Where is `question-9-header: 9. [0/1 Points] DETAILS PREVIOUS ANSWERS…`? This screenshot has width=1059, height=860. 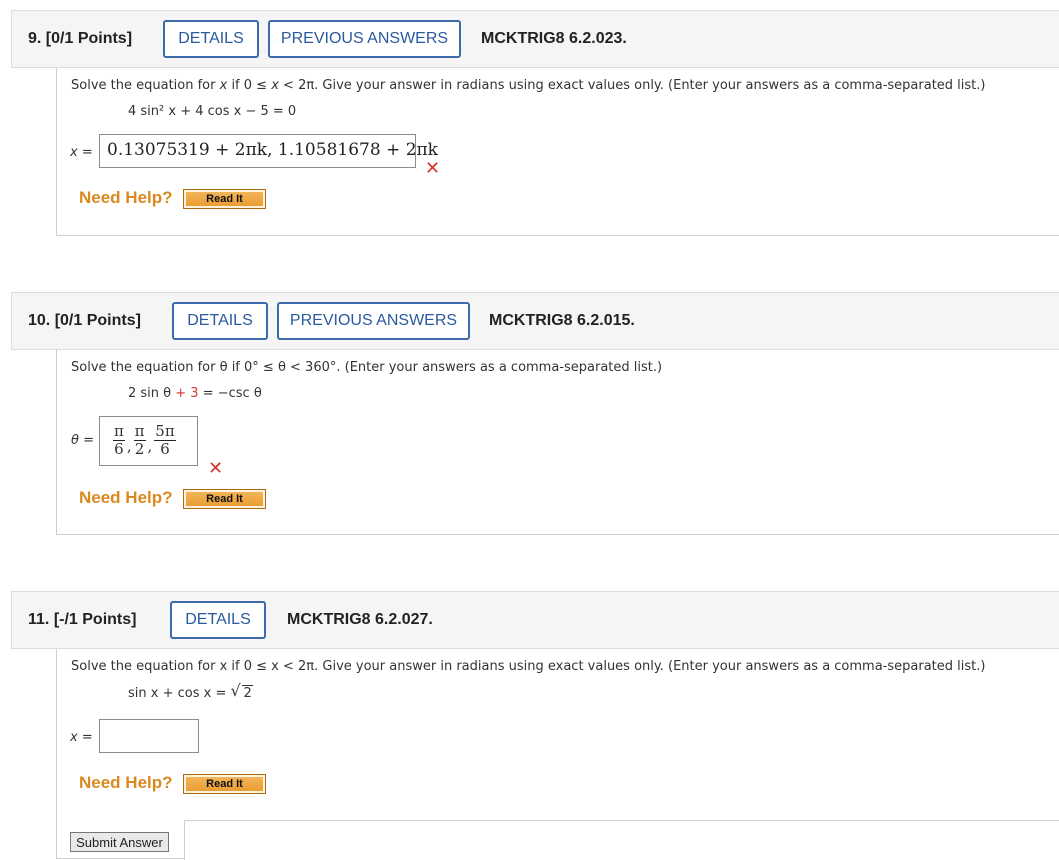 question-9-header: 9. [0/1 Points] DETAILS PREVIOUS ANSWERS… is located at coordinates (535, 39).